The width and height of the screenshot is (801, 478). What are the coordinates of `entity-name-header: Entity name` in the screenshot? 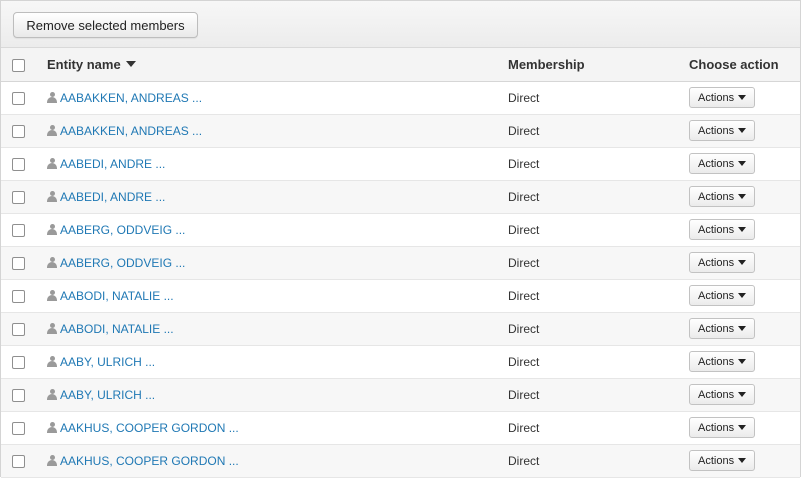 It's located at (265, 64).